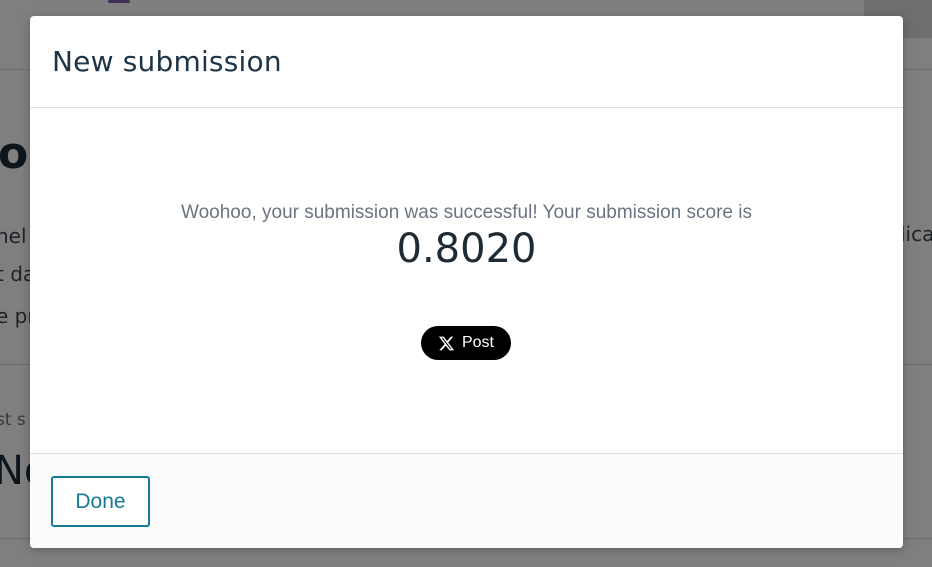 This screenshot has width=932, height=567. Describe the element at coordinates (167, 61) in the screenshot. I see `modal-title: New submission` at that location.